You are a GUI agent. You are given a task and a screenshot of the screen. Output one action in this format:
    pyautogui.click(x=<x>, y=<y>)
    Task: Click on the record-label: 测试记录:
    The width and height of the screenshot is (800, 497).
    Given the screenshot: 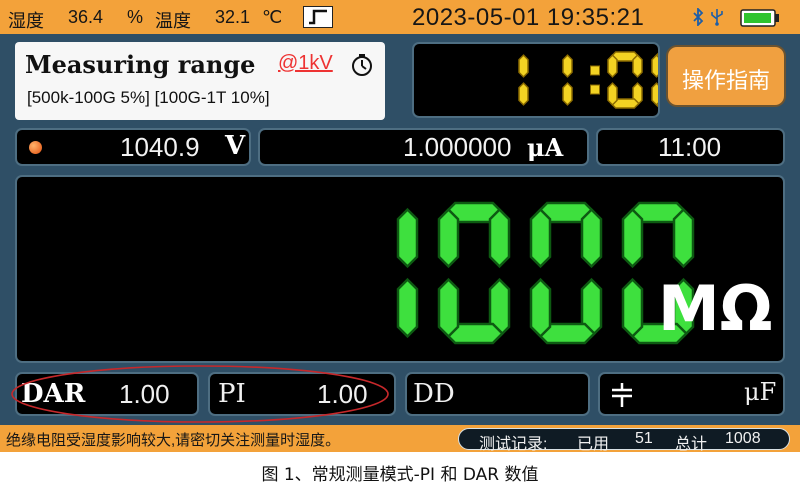 What is the action you would take?
    pyautogui.click(x=513, y=444)
    